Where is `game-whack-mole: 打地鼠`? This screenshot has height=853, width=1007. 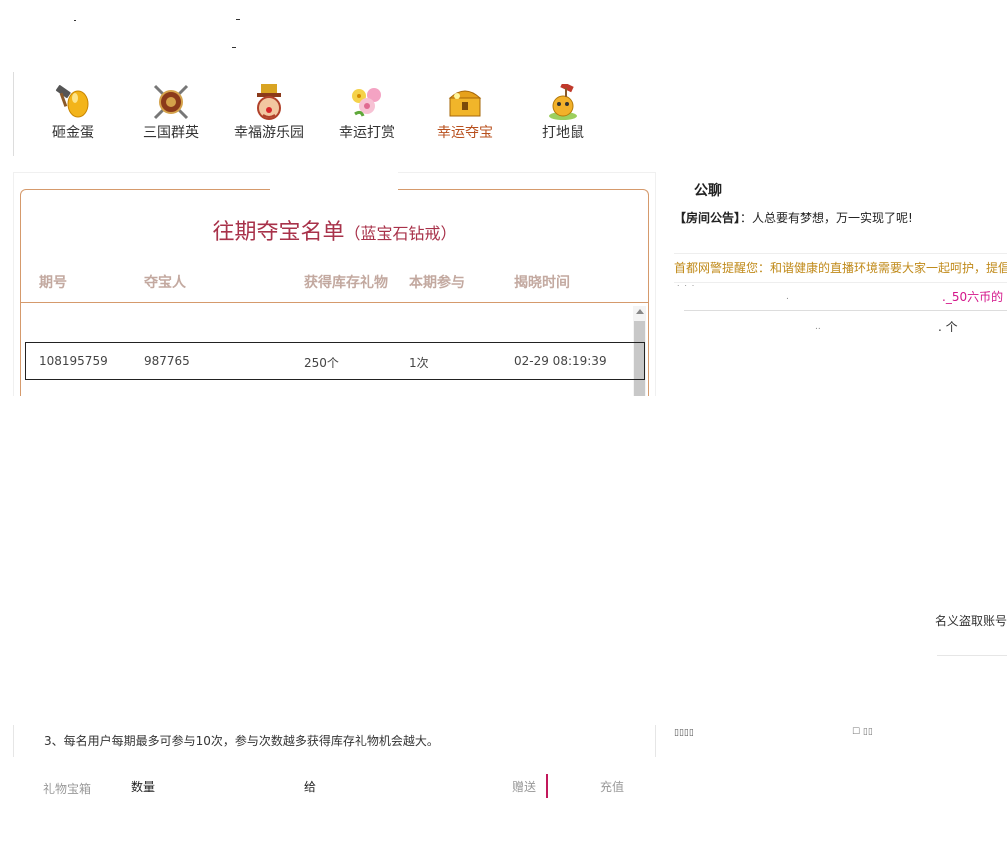
game-whack-mole: 打地鼠 is located at coordinates (563, 114).